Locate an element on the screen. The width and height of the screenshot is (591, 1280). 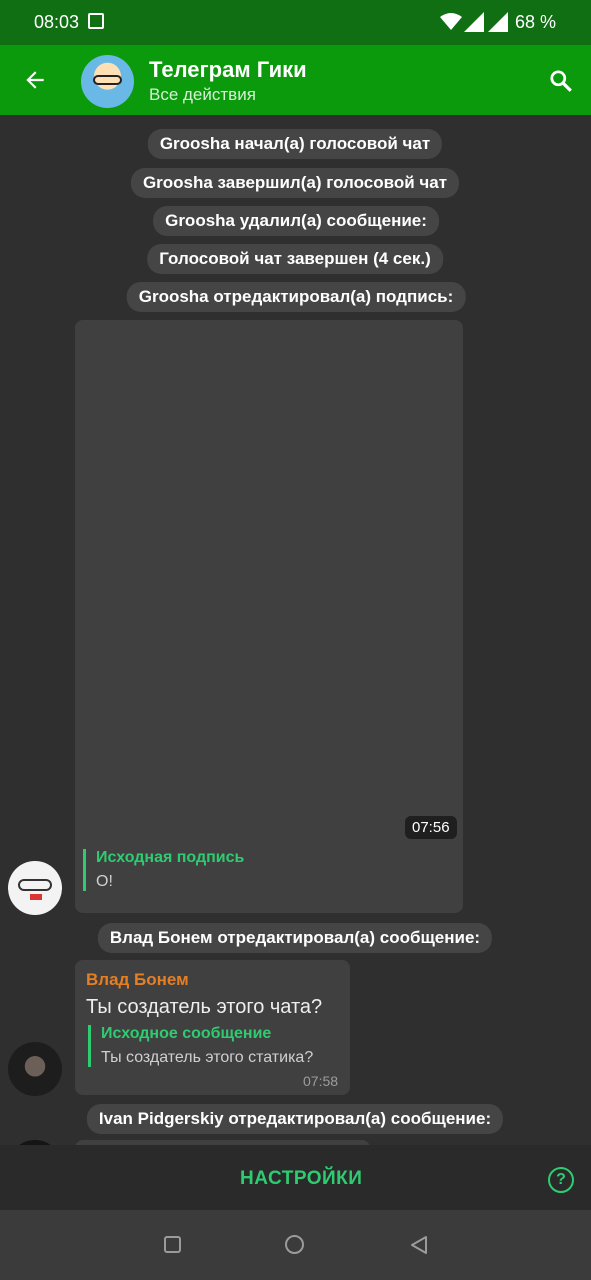
chat-avatar is located at coordinates (107, 81).